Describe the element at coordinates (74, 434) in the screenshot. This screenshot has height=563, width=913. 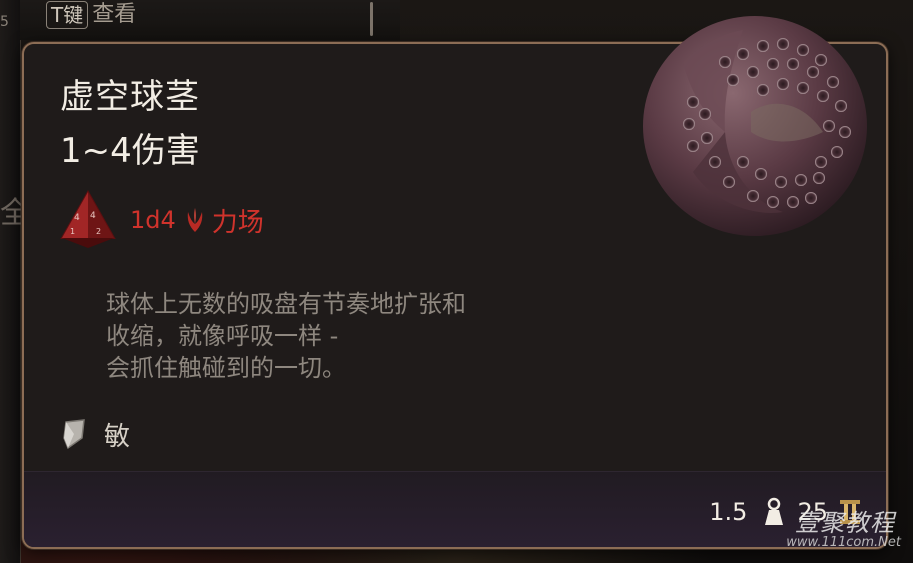
I see `finesse-icon` at that location.